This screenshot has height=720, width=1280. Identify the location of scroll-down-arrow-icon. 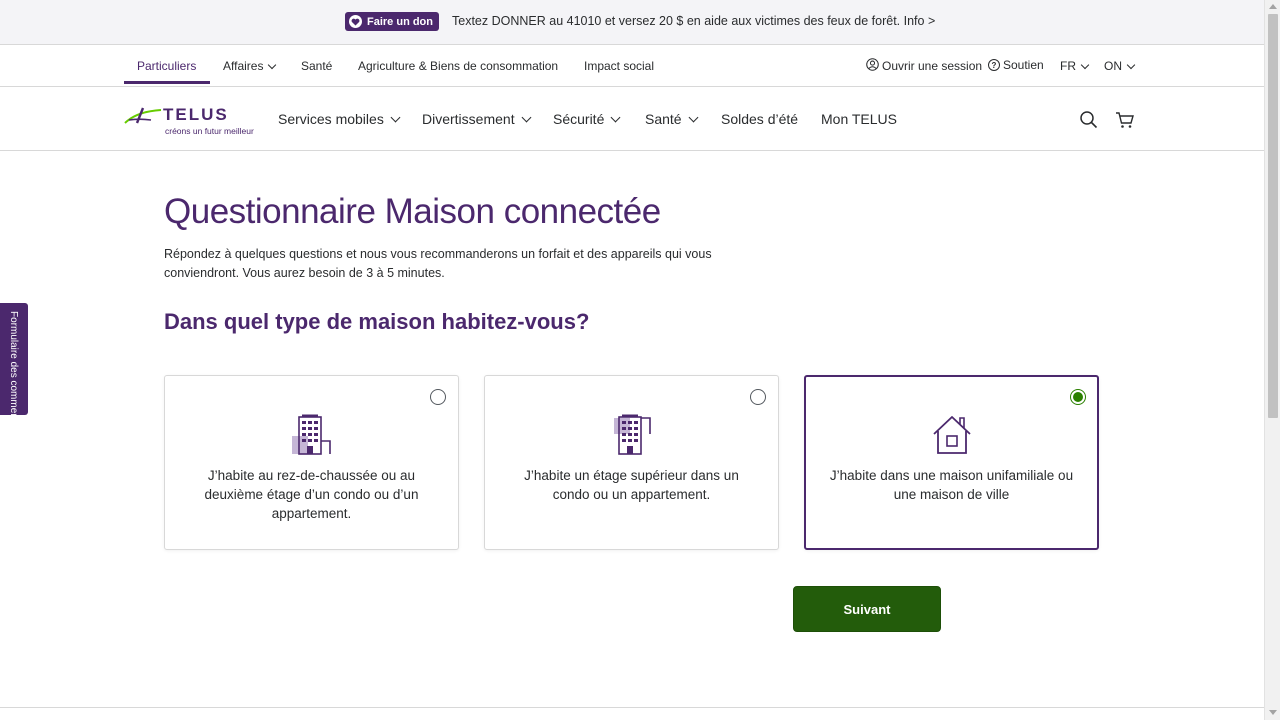
(1273, 712).